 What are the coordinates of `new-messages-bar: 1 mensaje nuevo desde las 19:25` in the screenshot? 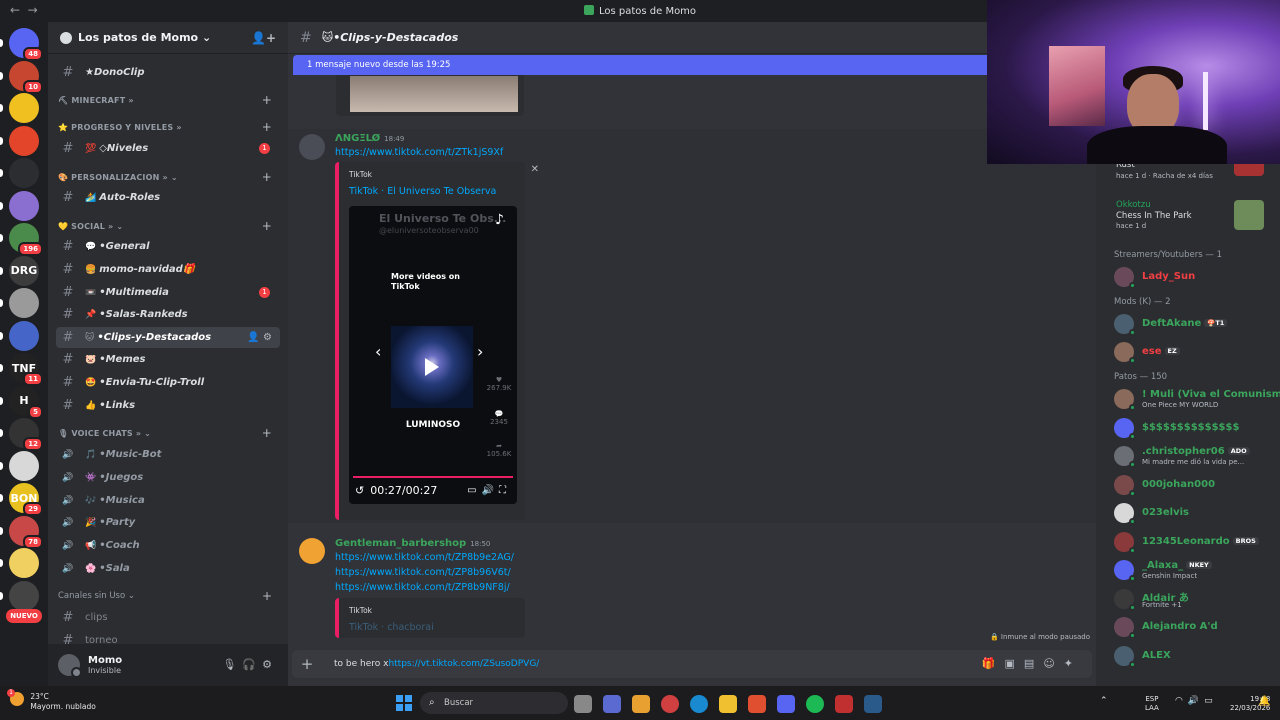 It's located at (693, 65).